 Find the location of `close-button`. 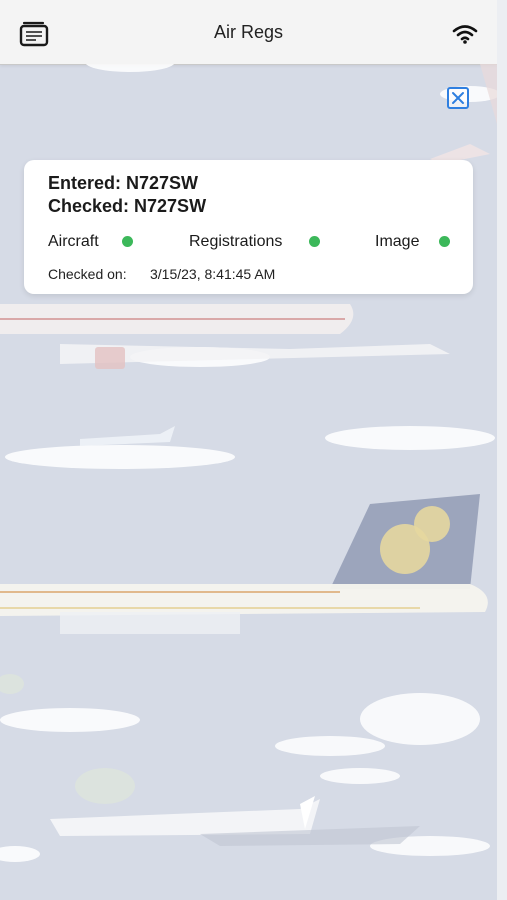

close-button is located at coordinates (458, 98).